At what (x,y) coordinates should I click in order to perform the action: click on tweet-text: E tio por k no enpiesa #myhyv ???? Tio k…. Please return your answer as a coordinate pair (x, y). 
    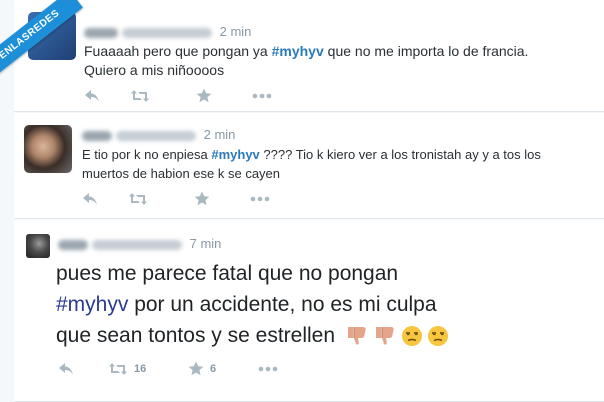
    Looking at the image, I should click on (342, 164).